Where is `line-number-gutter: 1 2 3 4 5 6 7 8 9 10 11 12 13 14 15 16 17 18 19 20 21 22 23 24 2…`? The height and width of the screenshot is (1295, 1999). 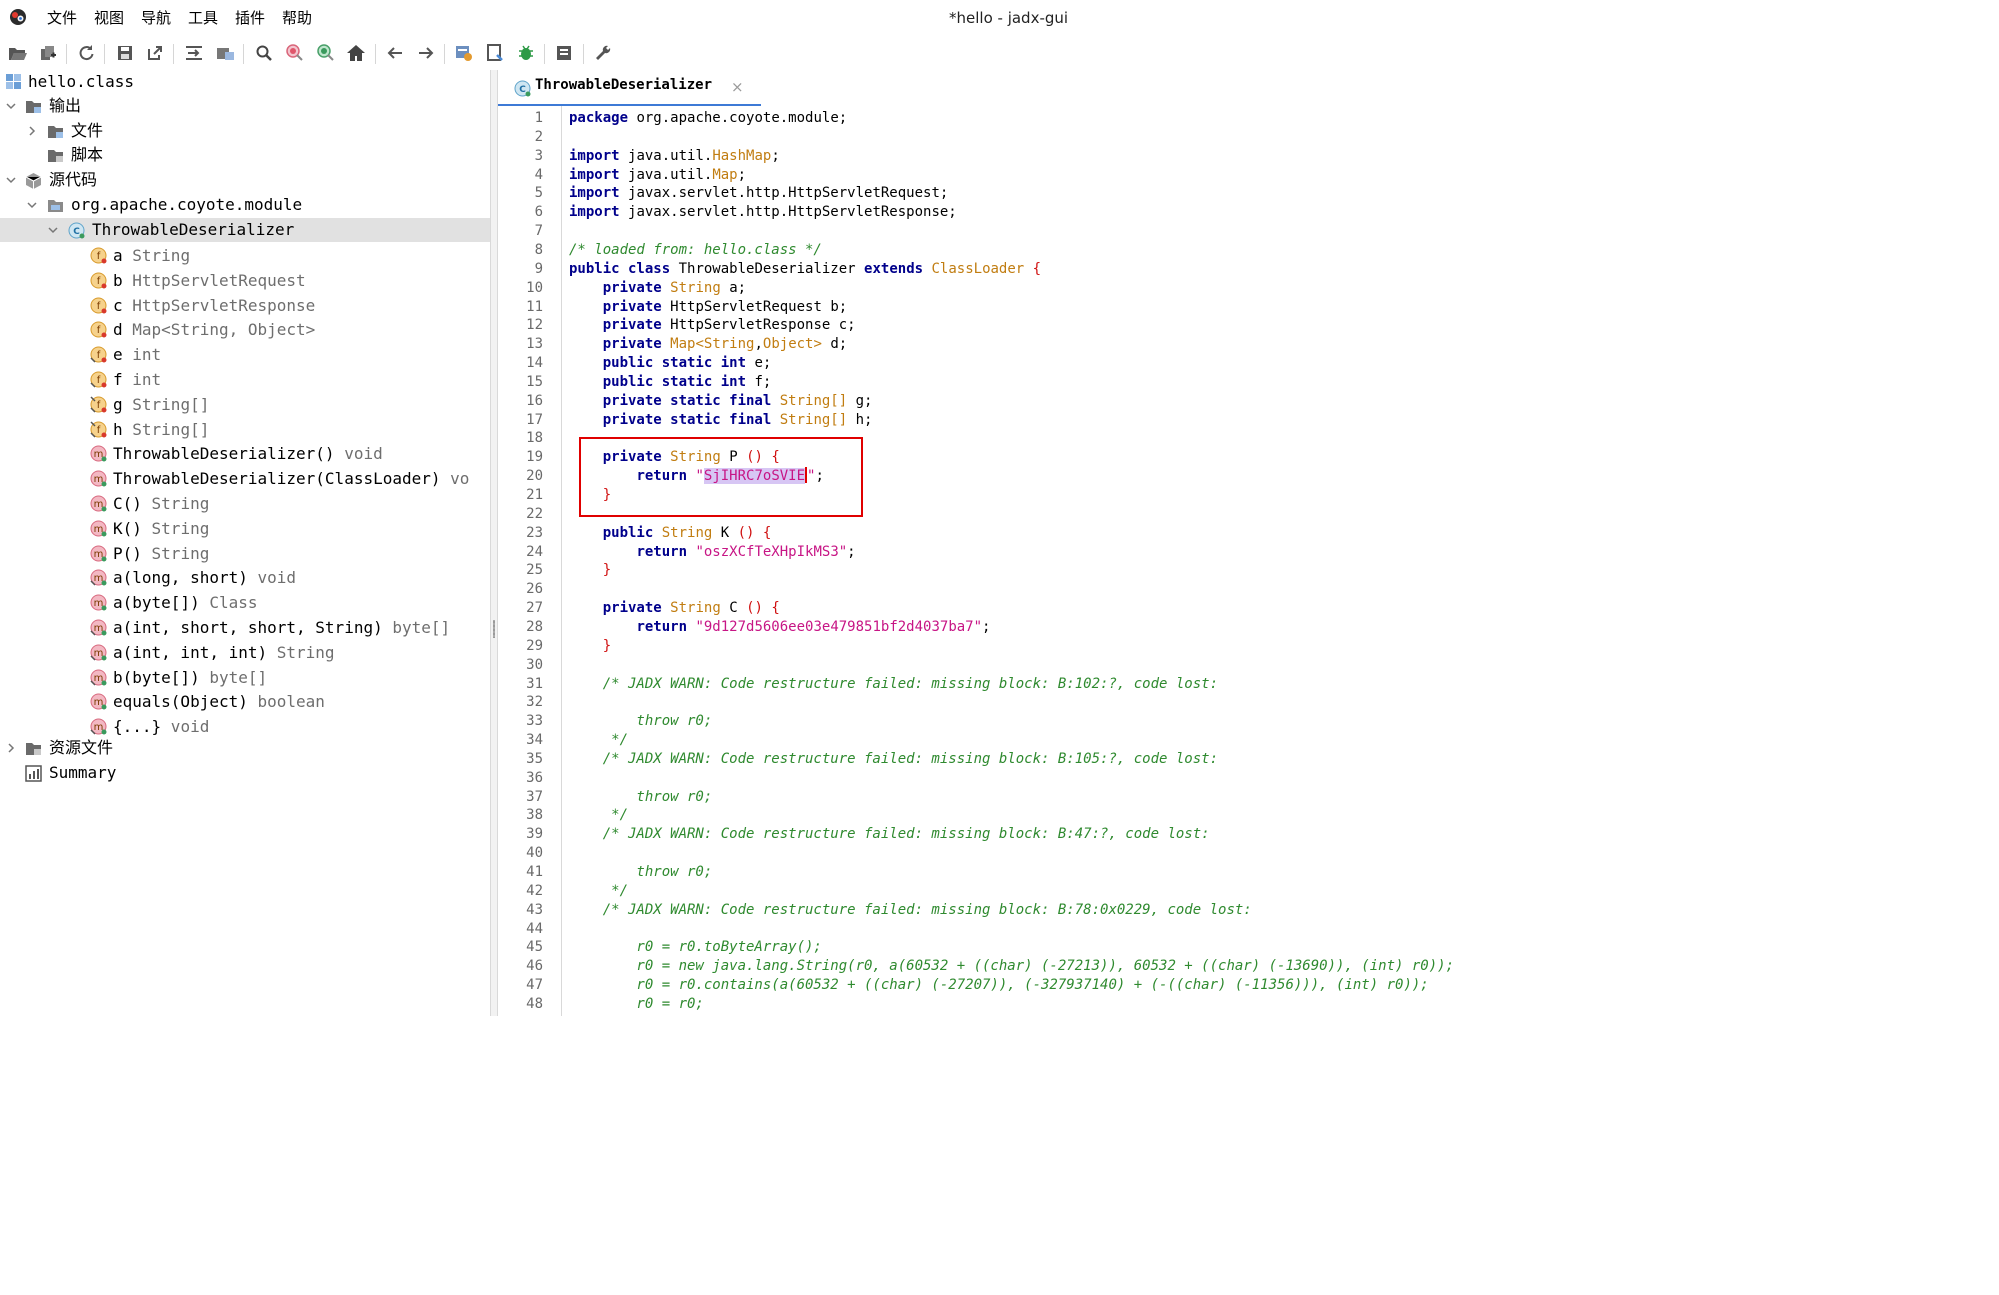
line-number-gutter: 1 2 3 4 5 6 7 8 9 10 11 12 13 14 15 16 17 18 19 20 21 22 23 24 2… is located at coordinates (530, 561).